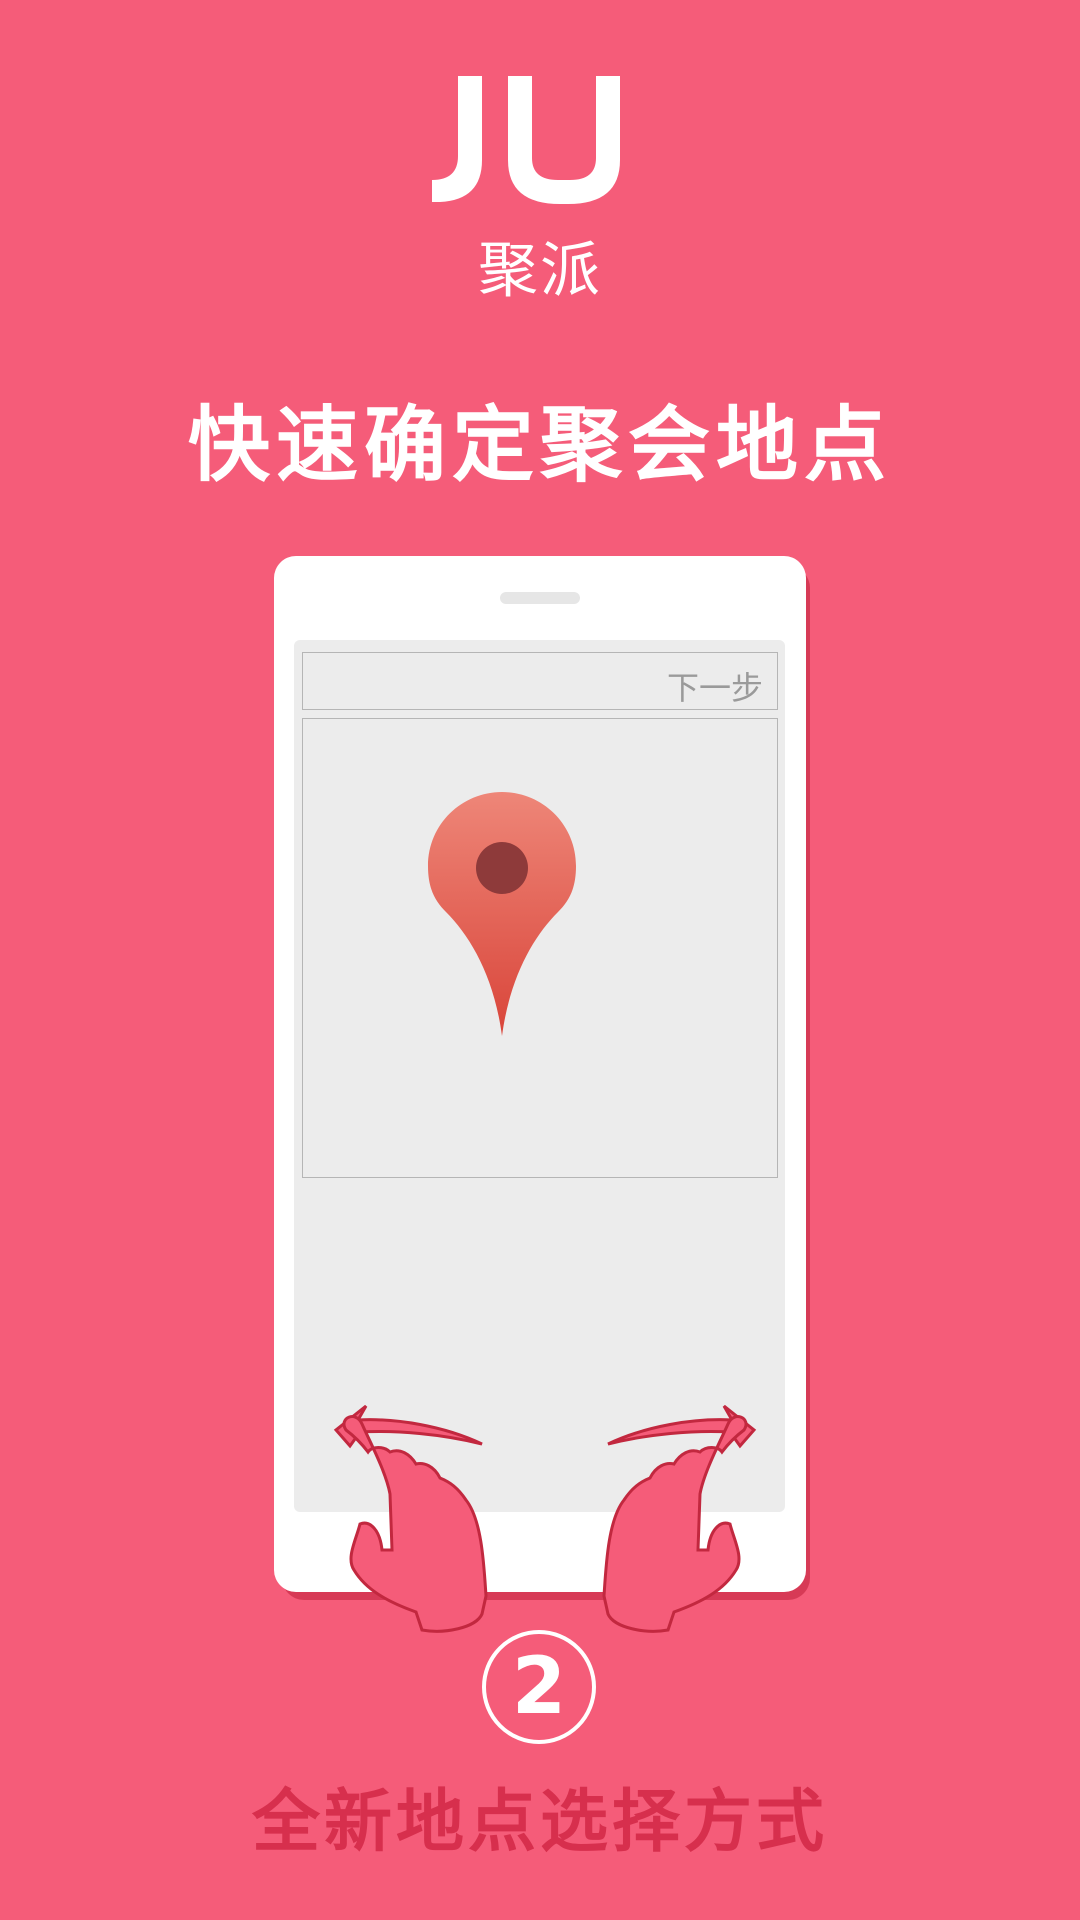 The height and width of the screenshot is (1920, 1080). I want to click on ju-logo, so click(526, 140).